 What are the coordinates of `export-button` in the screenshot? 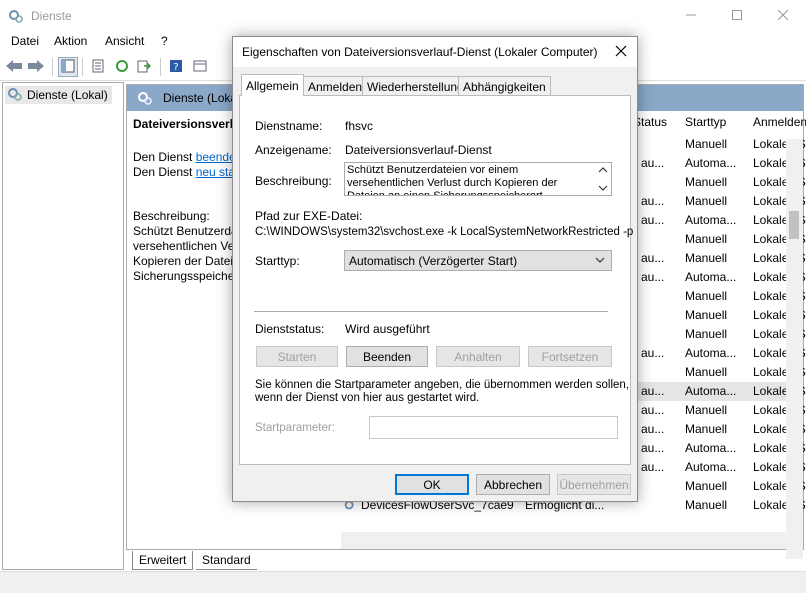 It's located at (144, 67).